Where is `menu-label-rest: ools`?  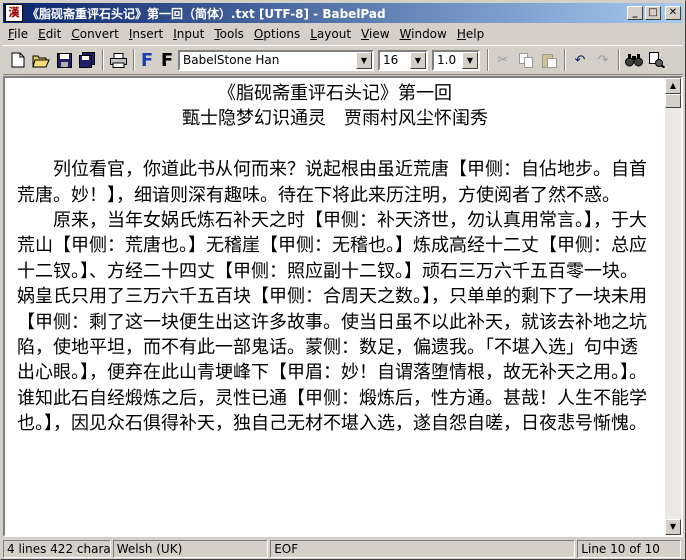
menu-label-rest: ools is located at coordinates (231, 34).